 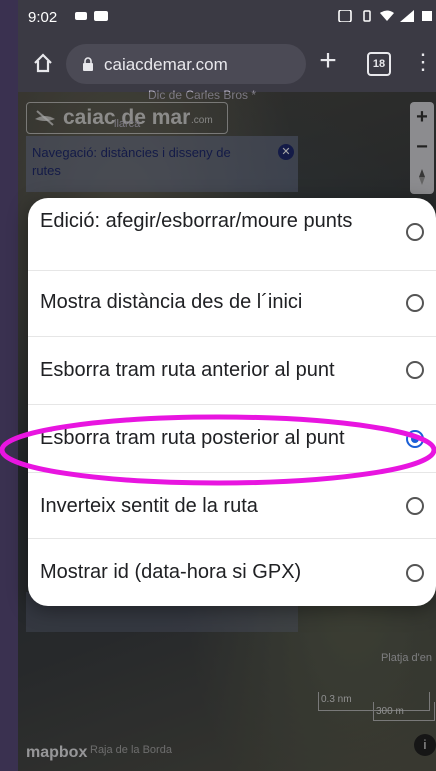 I want to click on option-label: Mostra distància des de l´inici, so click(x=171, y=302).